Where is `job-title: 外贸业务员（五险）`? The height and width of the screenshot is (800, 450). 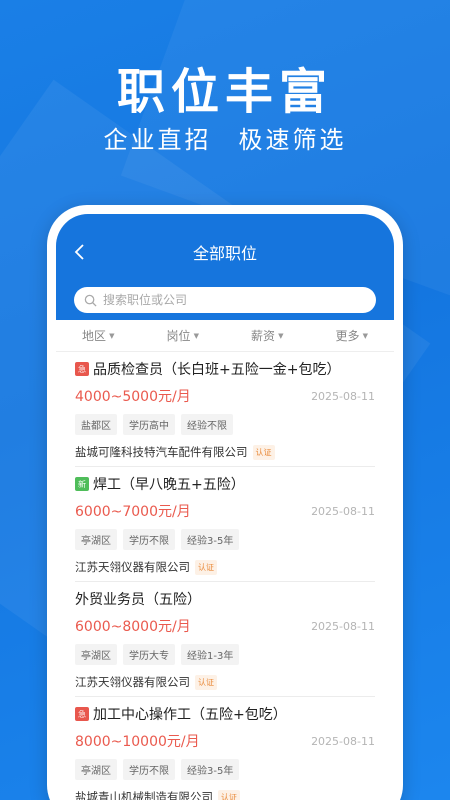
job-title: 外贸业务员（五险） is located at coordinates (138, 600).